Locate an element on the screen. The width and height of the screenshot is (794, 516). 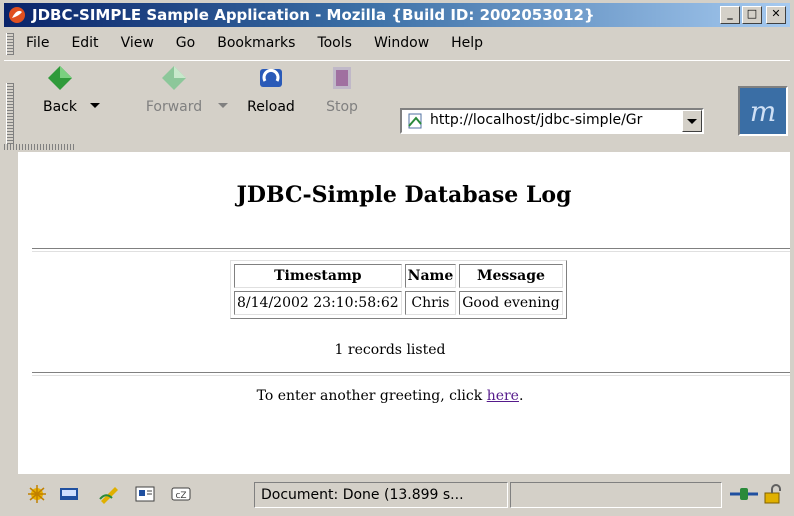
column-header-message: Message is located at coordinates (511, 276).